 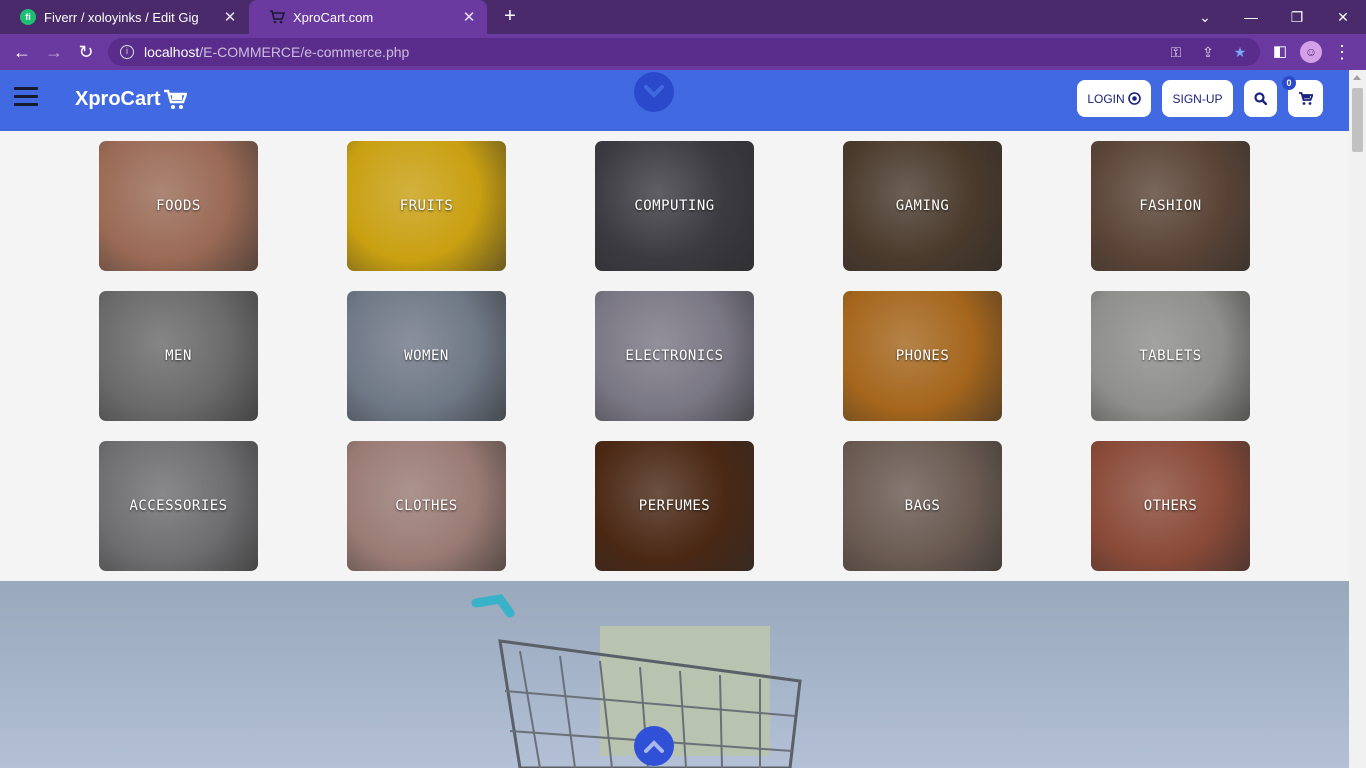 What do you see at coordinates (1357, 77) in the screenshot?
I see `scroll-up-arrow-icon` at bounding box center [1357, 77].